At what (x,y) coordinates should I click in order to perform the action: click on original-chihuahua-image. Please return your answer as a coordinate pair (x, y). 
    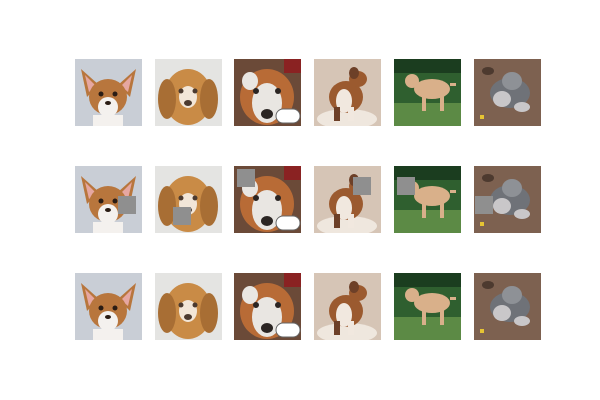
    Looking at the image, I should click on (108, 92).